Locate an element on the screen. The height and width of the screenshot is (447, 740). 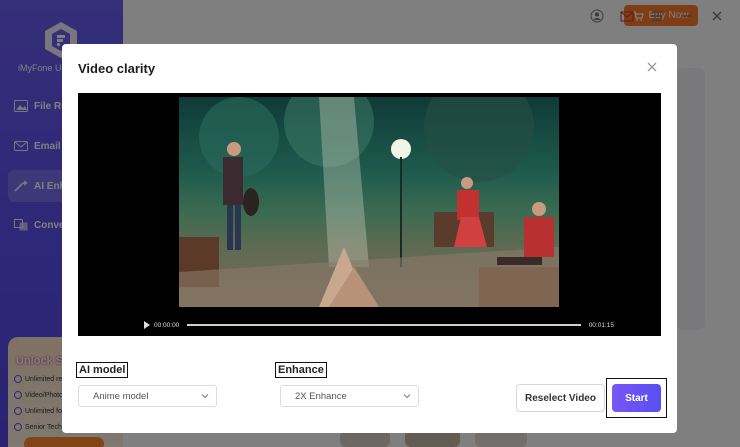
enhance-value: 2X Enhance is located at coordinates (321, 396).